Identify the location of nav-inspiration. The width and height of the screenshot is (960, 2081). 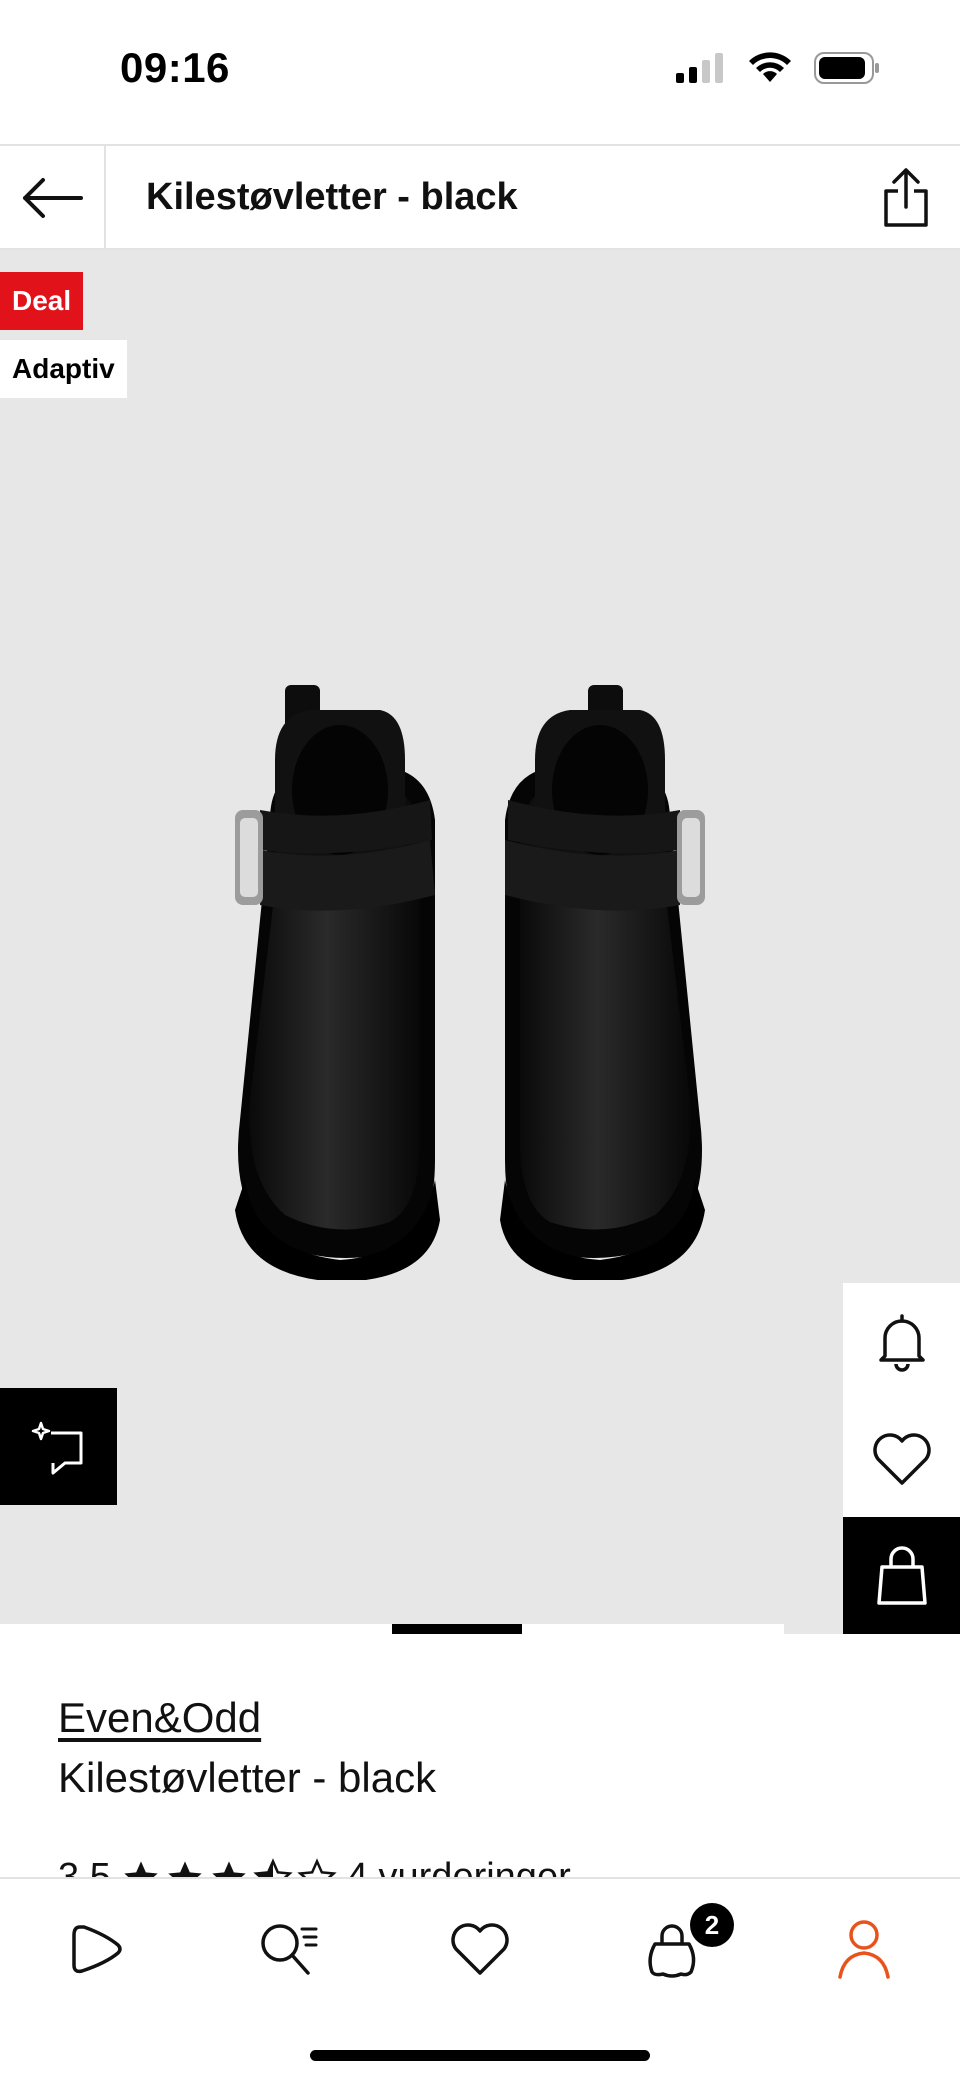
(96, 1949).